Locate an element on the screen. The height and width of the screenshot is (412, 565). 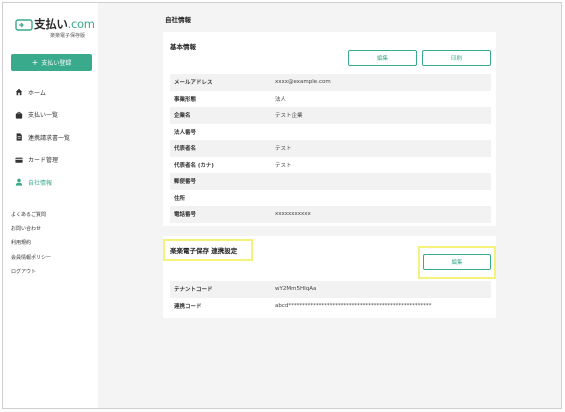
table-row: 法人番号 is located at coordinates (330, 132).